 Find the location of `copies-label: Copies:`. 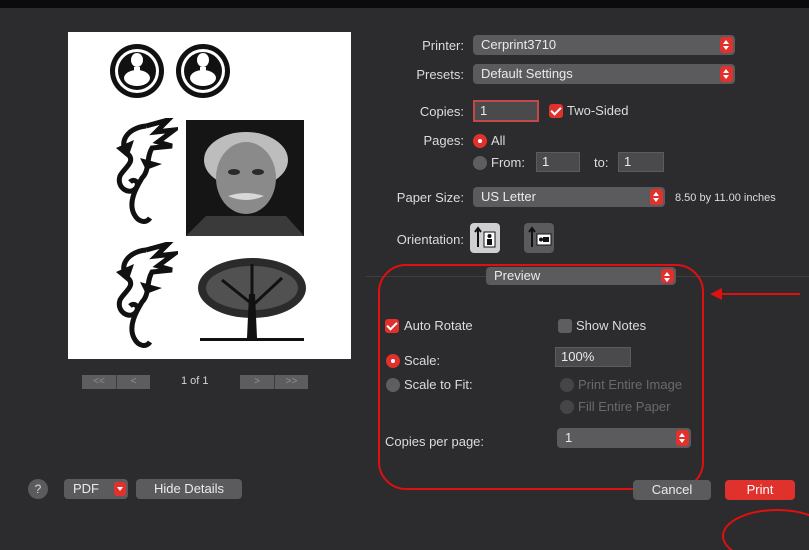

copies-label: Copies: is located at coordinates (441, 111).